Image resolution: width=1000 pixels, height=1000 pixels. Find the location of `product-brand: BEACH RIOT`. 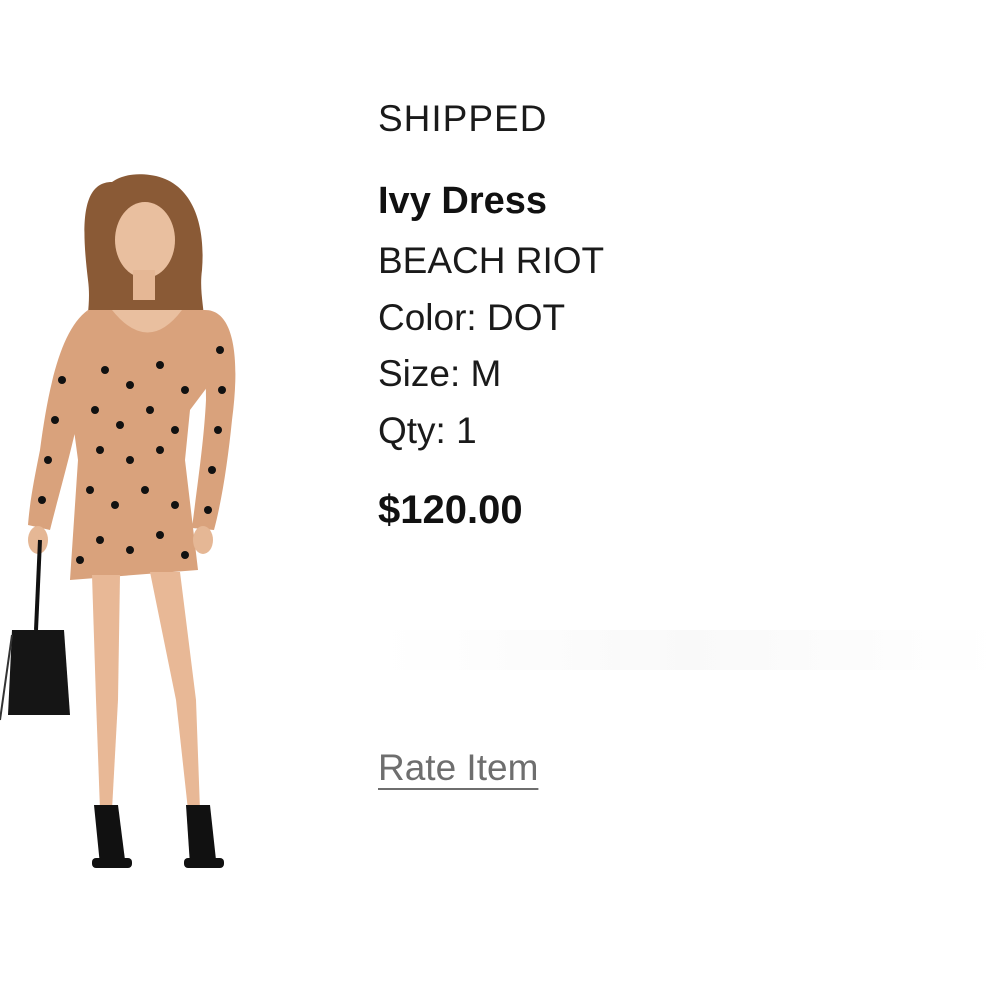

product-brand: BEACH RIOT is located at coordinates (491, 260).